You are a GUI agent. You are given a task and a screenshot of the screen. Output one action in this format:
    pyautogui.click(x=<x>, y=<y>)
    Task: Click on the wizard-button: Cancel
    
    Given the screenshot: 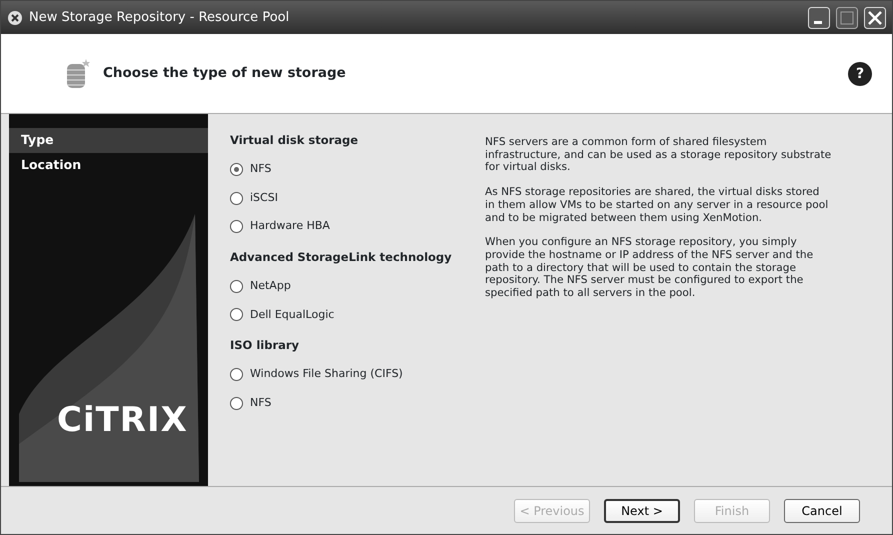 What is the action you would take?
    pyautogui.click(x=822, y=510)
    